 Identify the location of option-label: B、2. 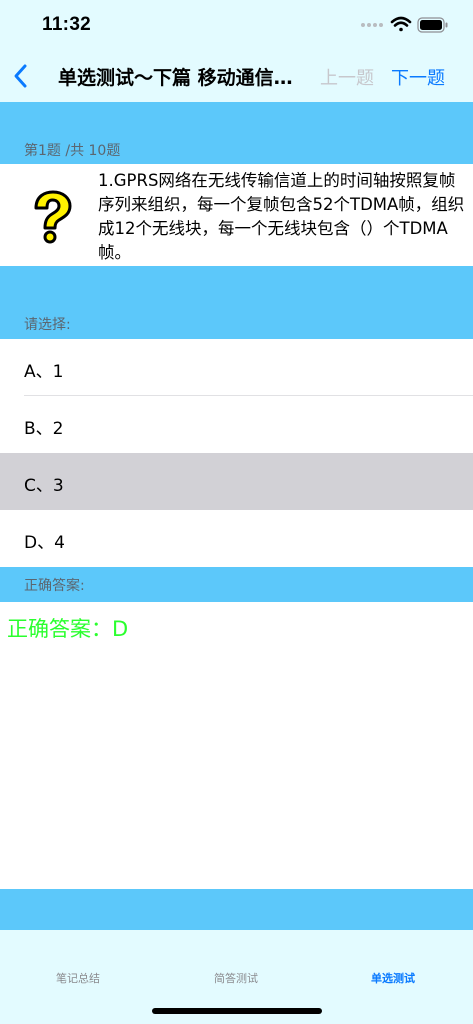
(44, 429).